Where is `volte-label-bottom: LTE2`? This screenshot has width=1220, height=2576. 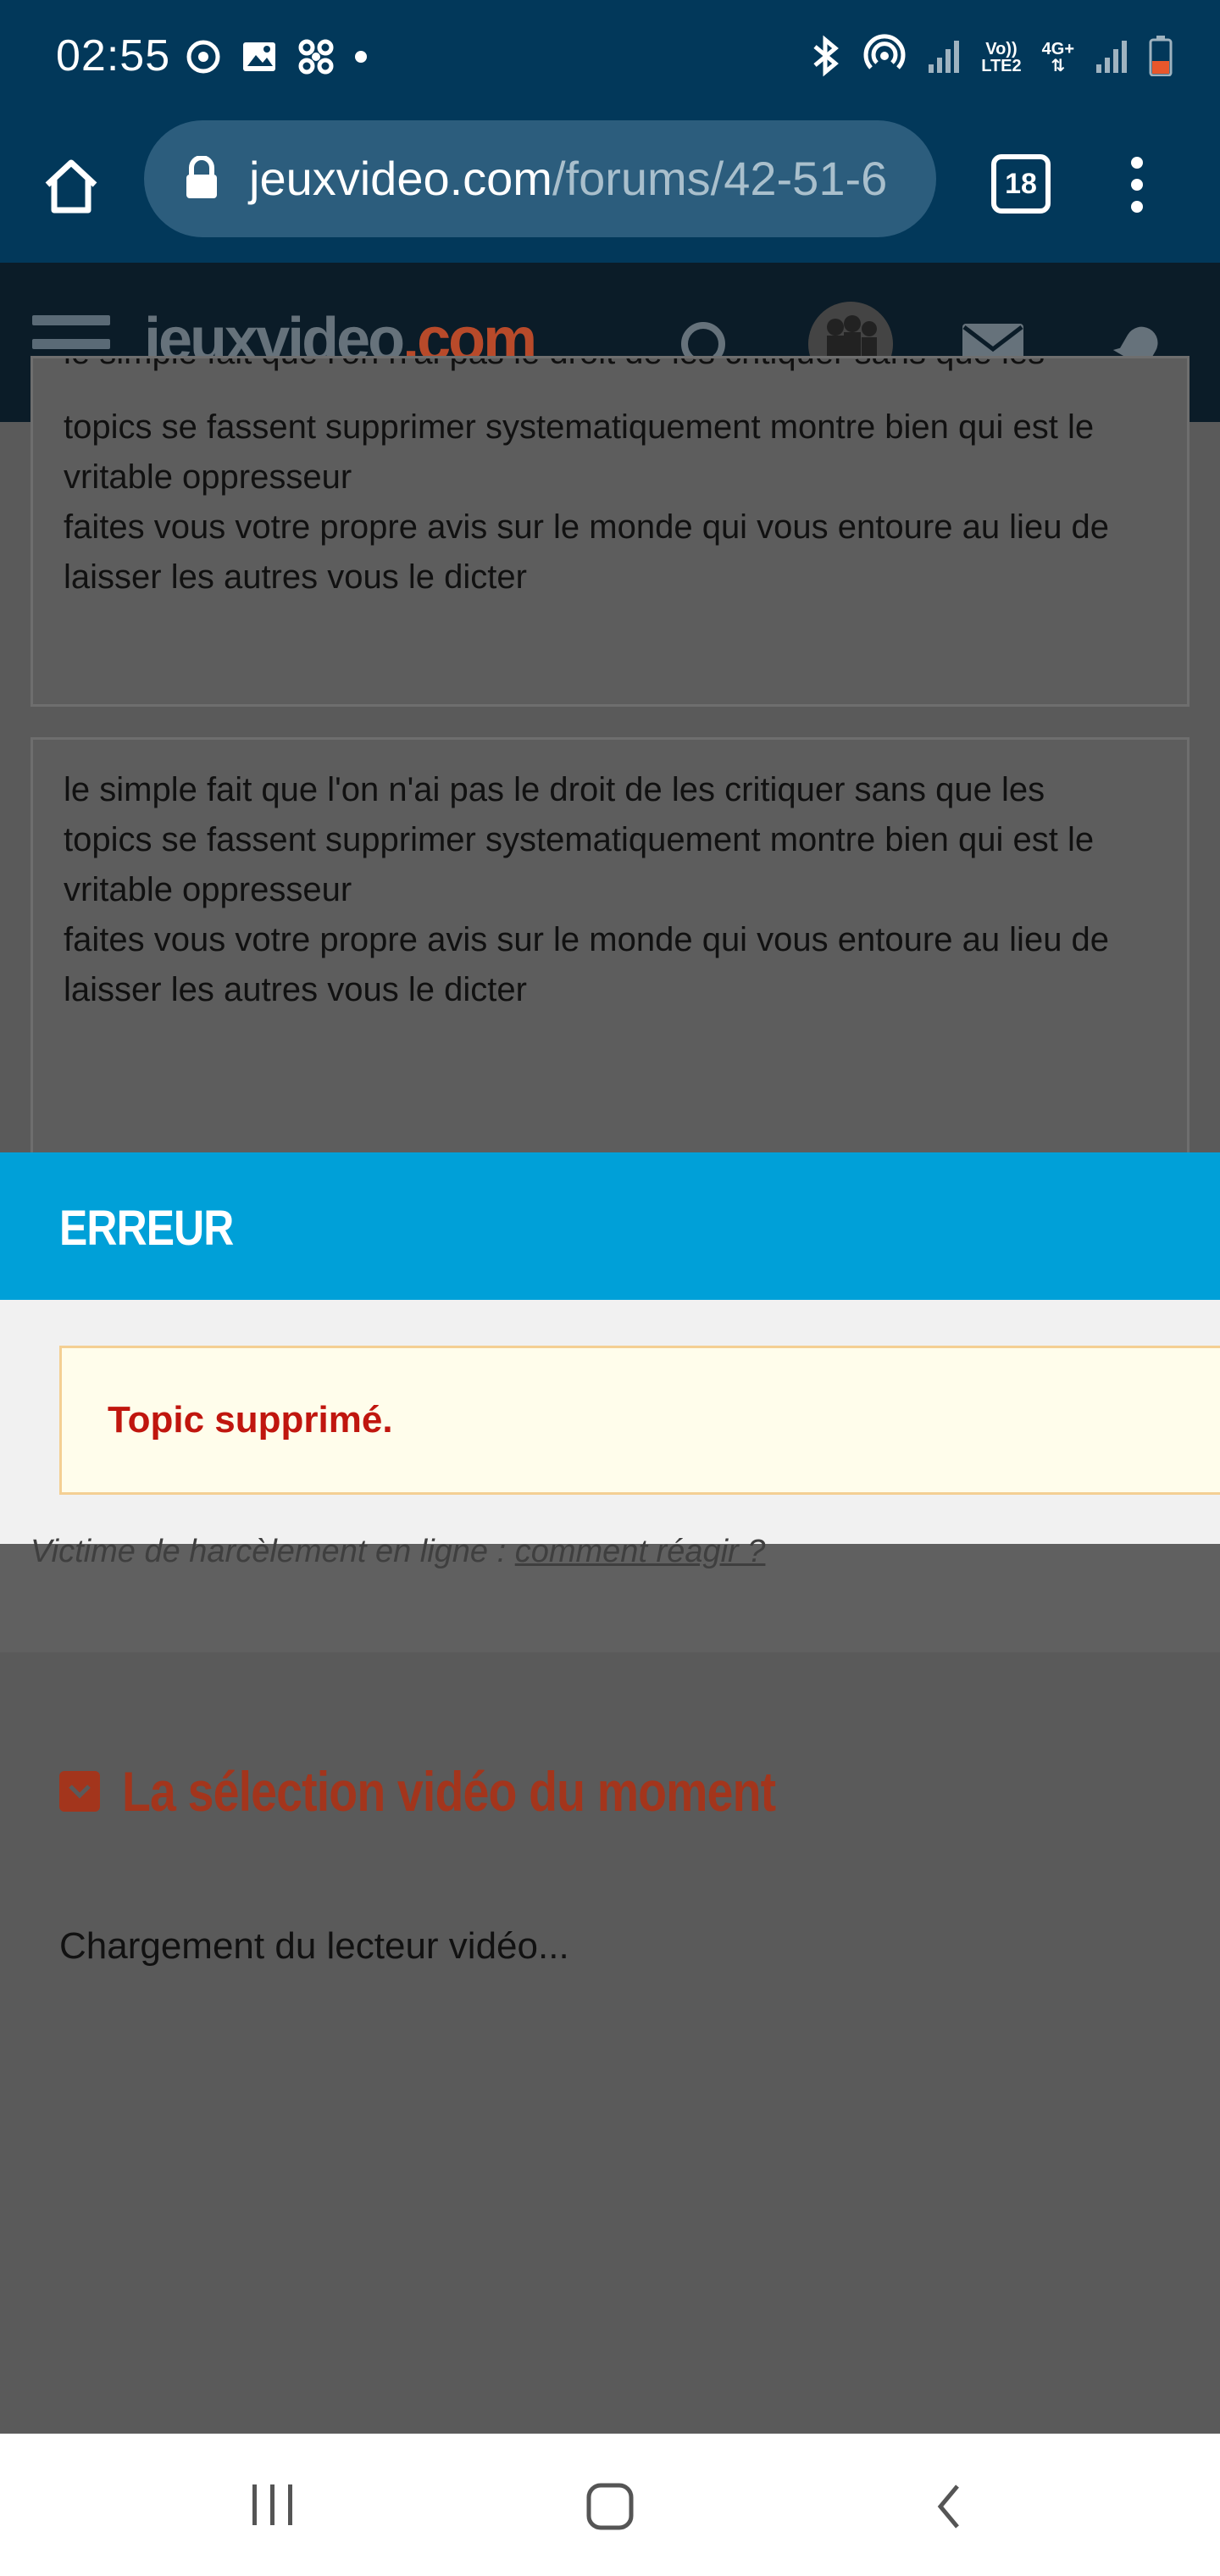
volte-label-bottom: LTE2 is located at coordinates (1001, 66).